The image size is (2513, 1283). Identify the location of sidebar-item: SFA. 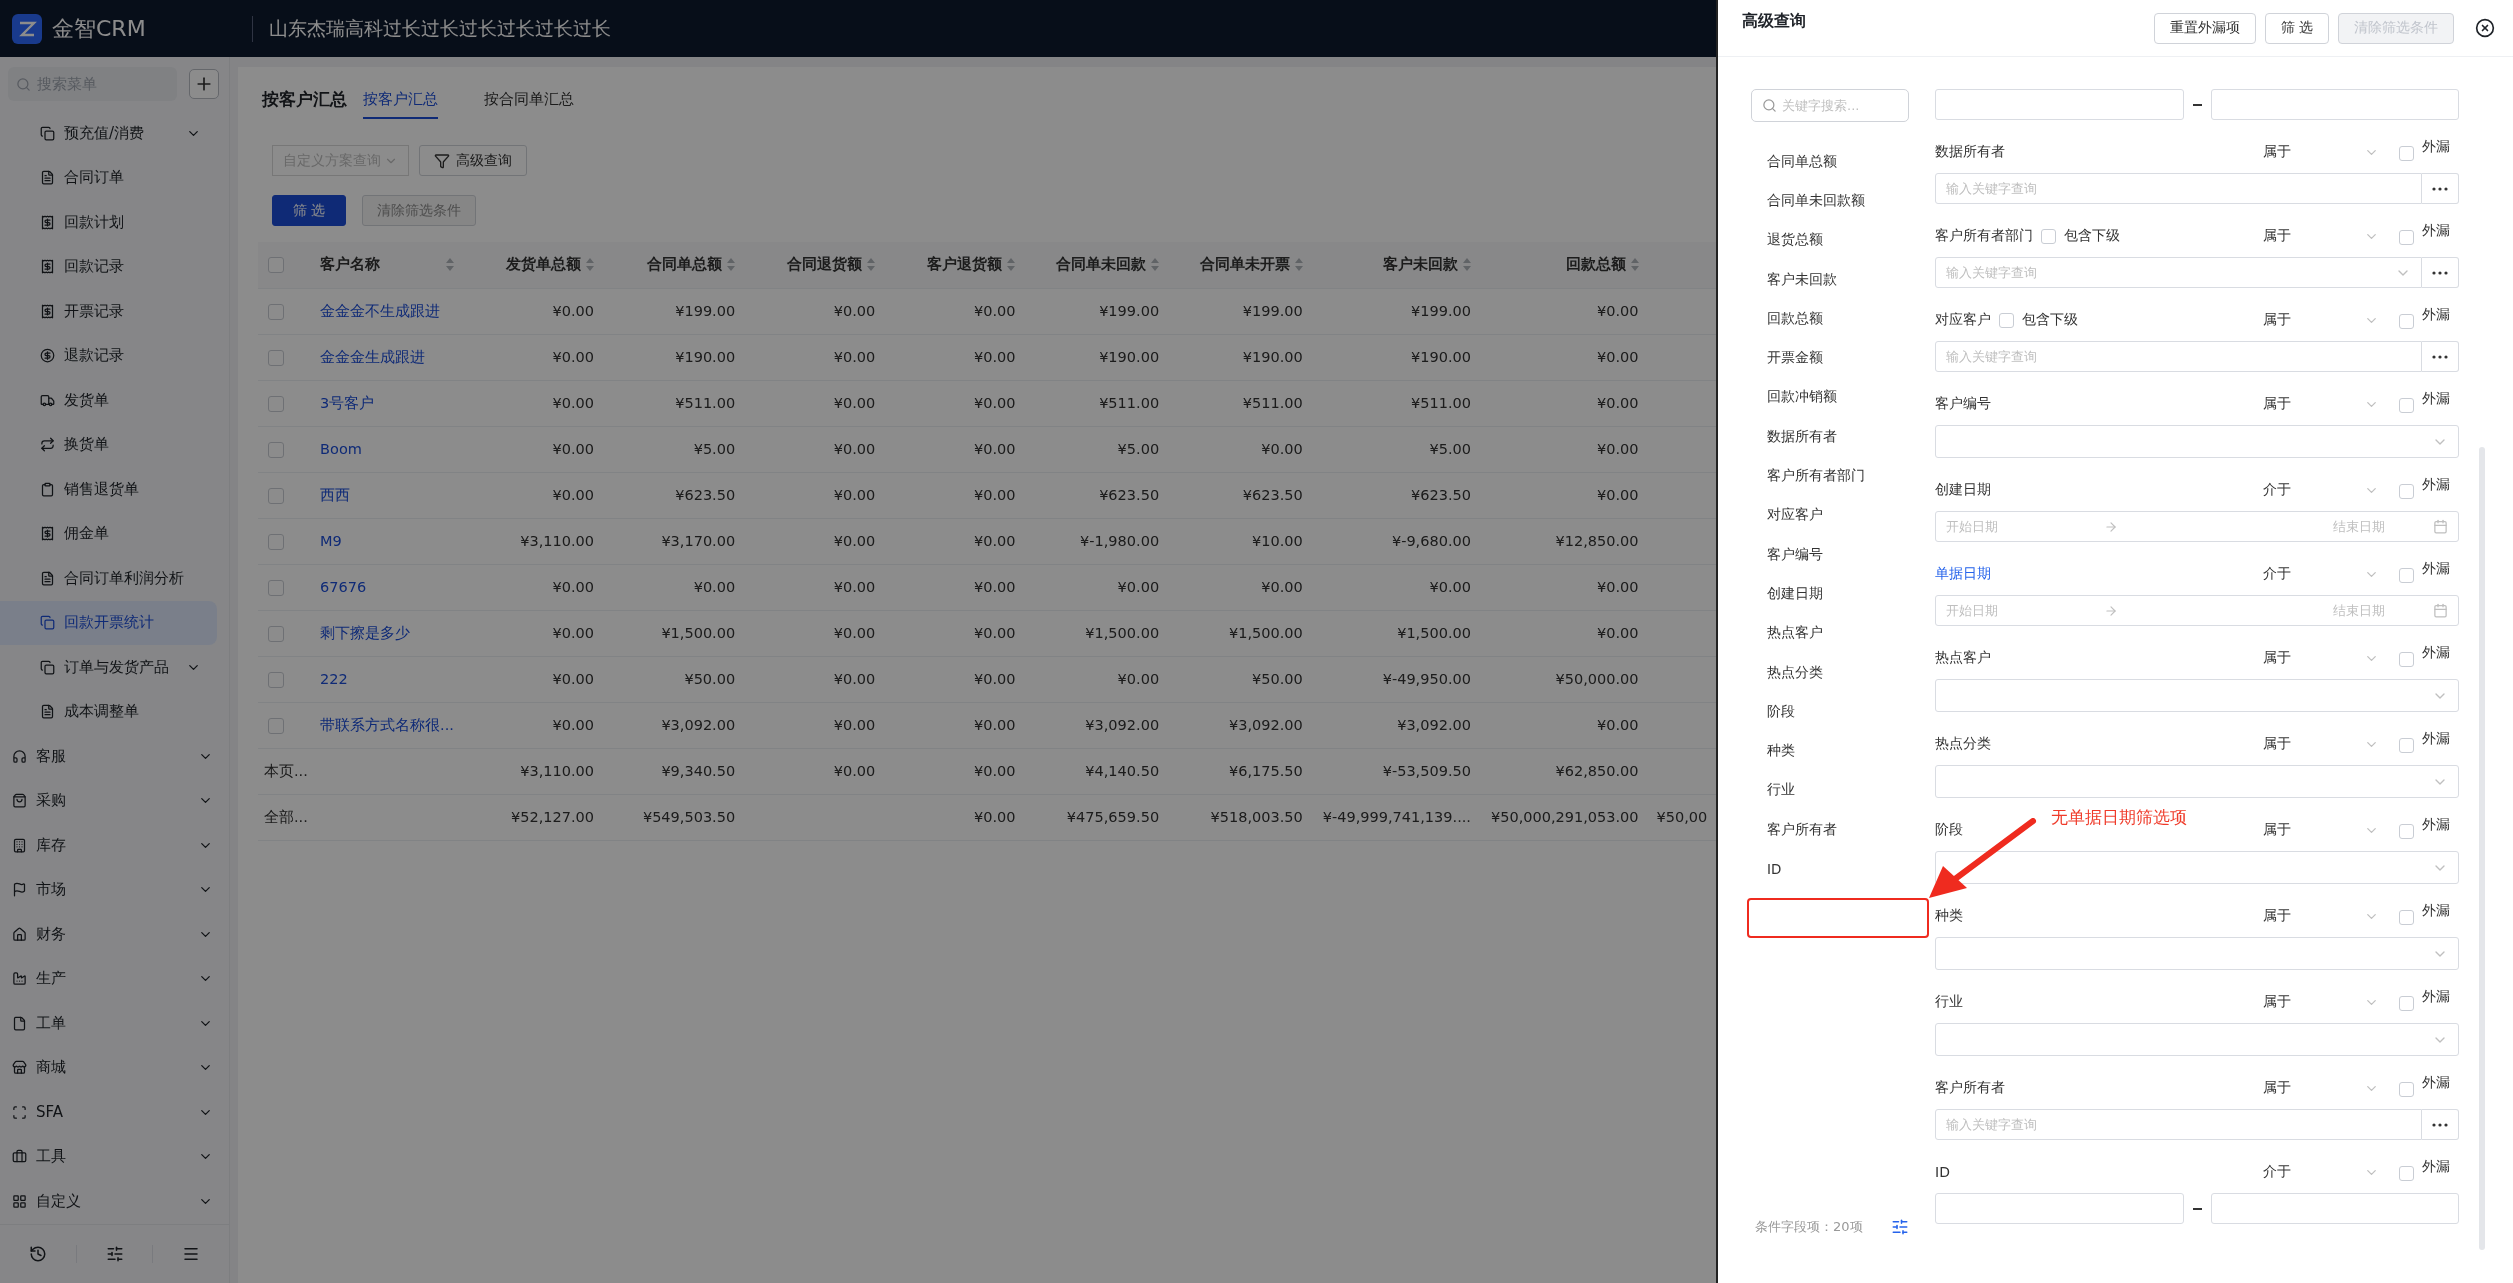
(114, 1112).